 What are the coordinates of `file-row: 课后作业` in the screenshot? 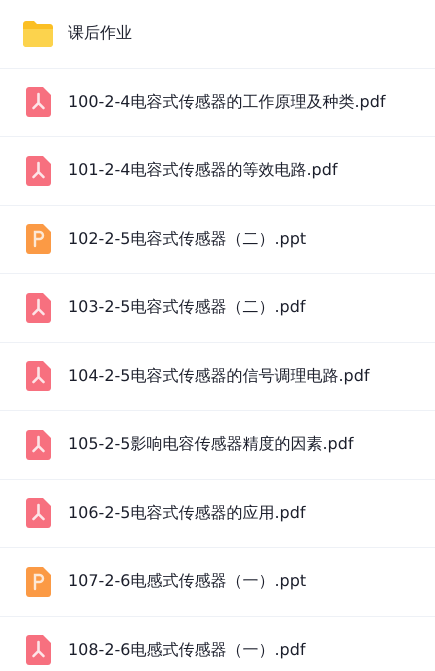 It's located at (217, 34).